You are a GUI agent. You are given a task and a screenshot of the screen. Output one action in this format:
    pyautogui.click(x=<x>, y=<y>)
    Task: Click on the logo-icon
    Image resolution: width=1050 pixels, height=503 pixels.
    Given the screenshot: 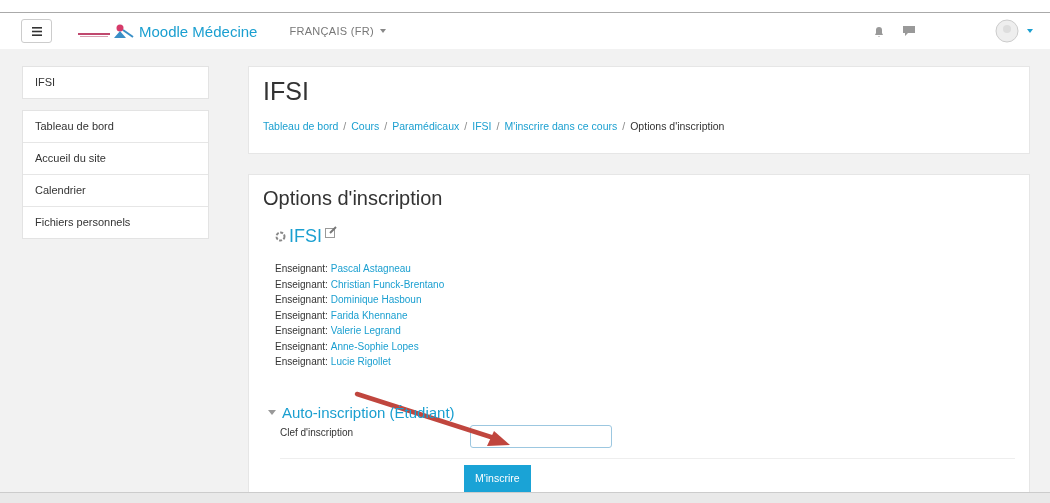 What is the action you would take?
    pyautogui.click(x=107, y=31)
    